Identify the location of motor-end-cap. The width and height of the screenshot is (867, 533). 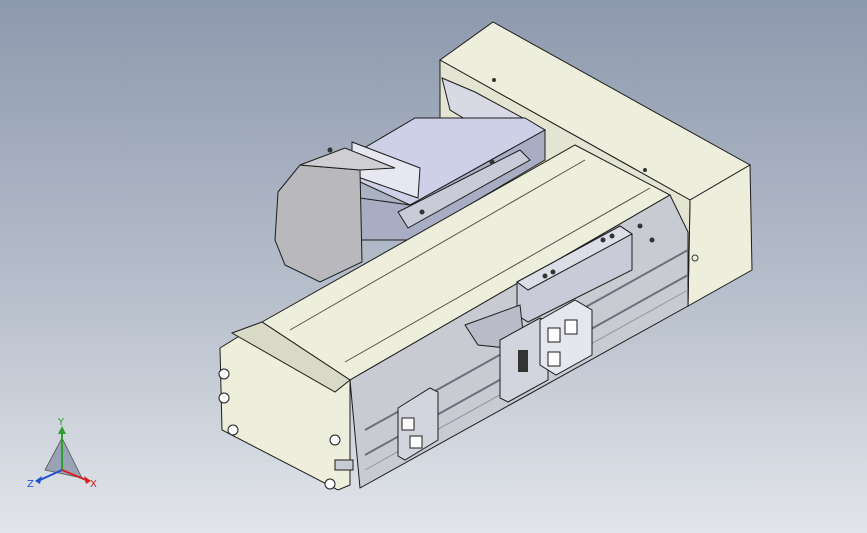
(318, 223).